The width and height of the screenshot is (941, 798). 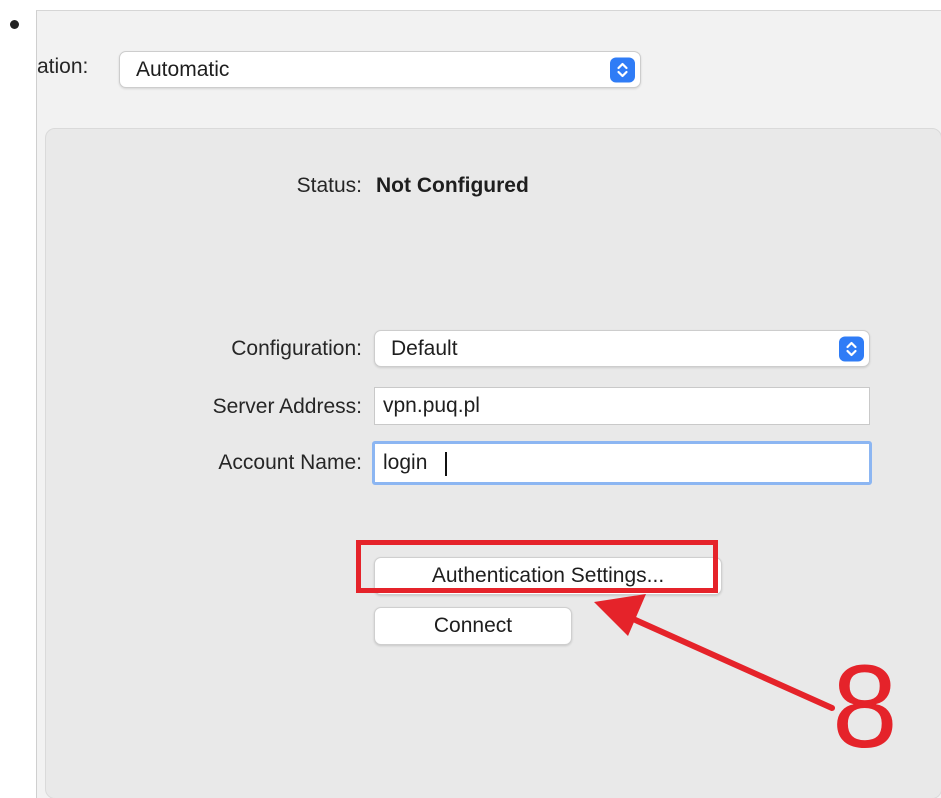 I want to click on server-address-label: Server Address:, so click(x=287, y=406).